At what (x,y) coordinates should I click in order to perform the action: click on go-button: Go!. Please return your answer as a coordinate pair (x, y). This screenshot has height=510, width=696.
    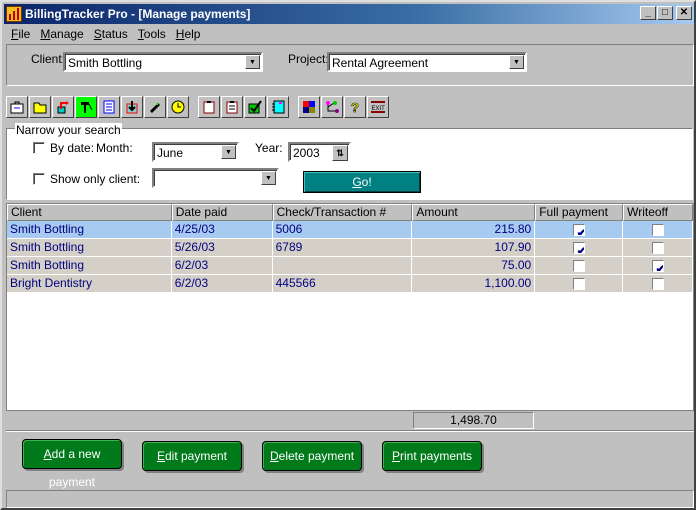
    Looking at the image, I should click on (362, 182).